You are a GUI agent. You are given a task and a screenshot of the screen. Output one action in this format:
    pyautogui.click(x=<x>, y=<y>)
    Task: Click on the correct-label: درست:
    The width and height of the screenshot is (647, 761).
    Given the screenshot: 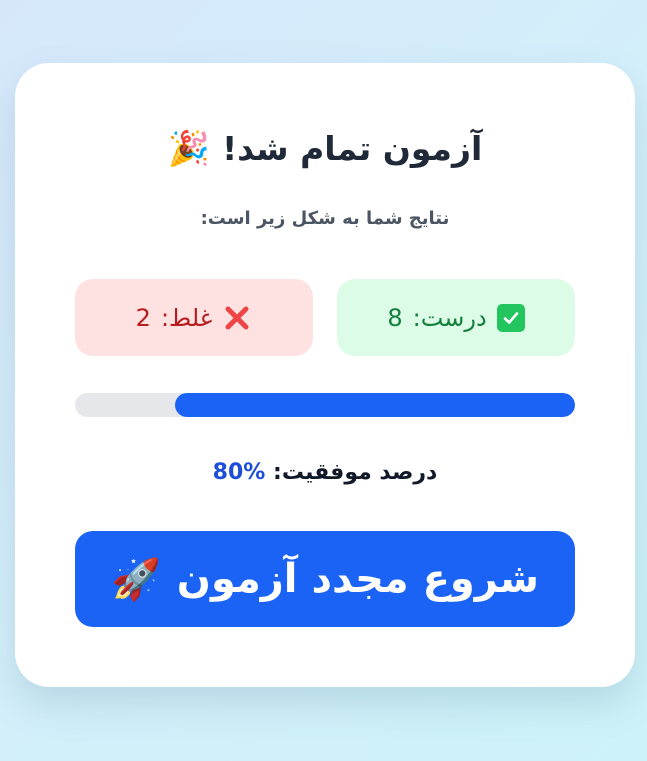 What is the action you would take?
    pyautogui.click(x=449, y=317)
    